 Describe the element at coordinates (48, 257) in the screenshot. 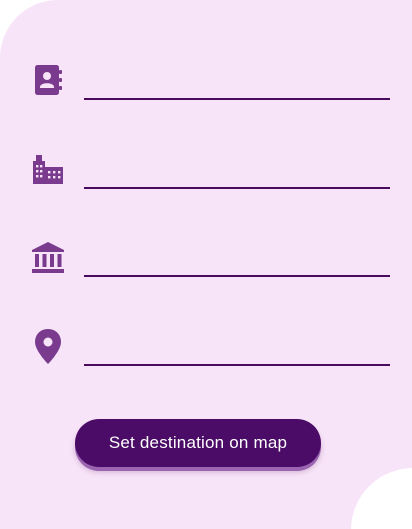

I see `bank-institution-icon` at that location.